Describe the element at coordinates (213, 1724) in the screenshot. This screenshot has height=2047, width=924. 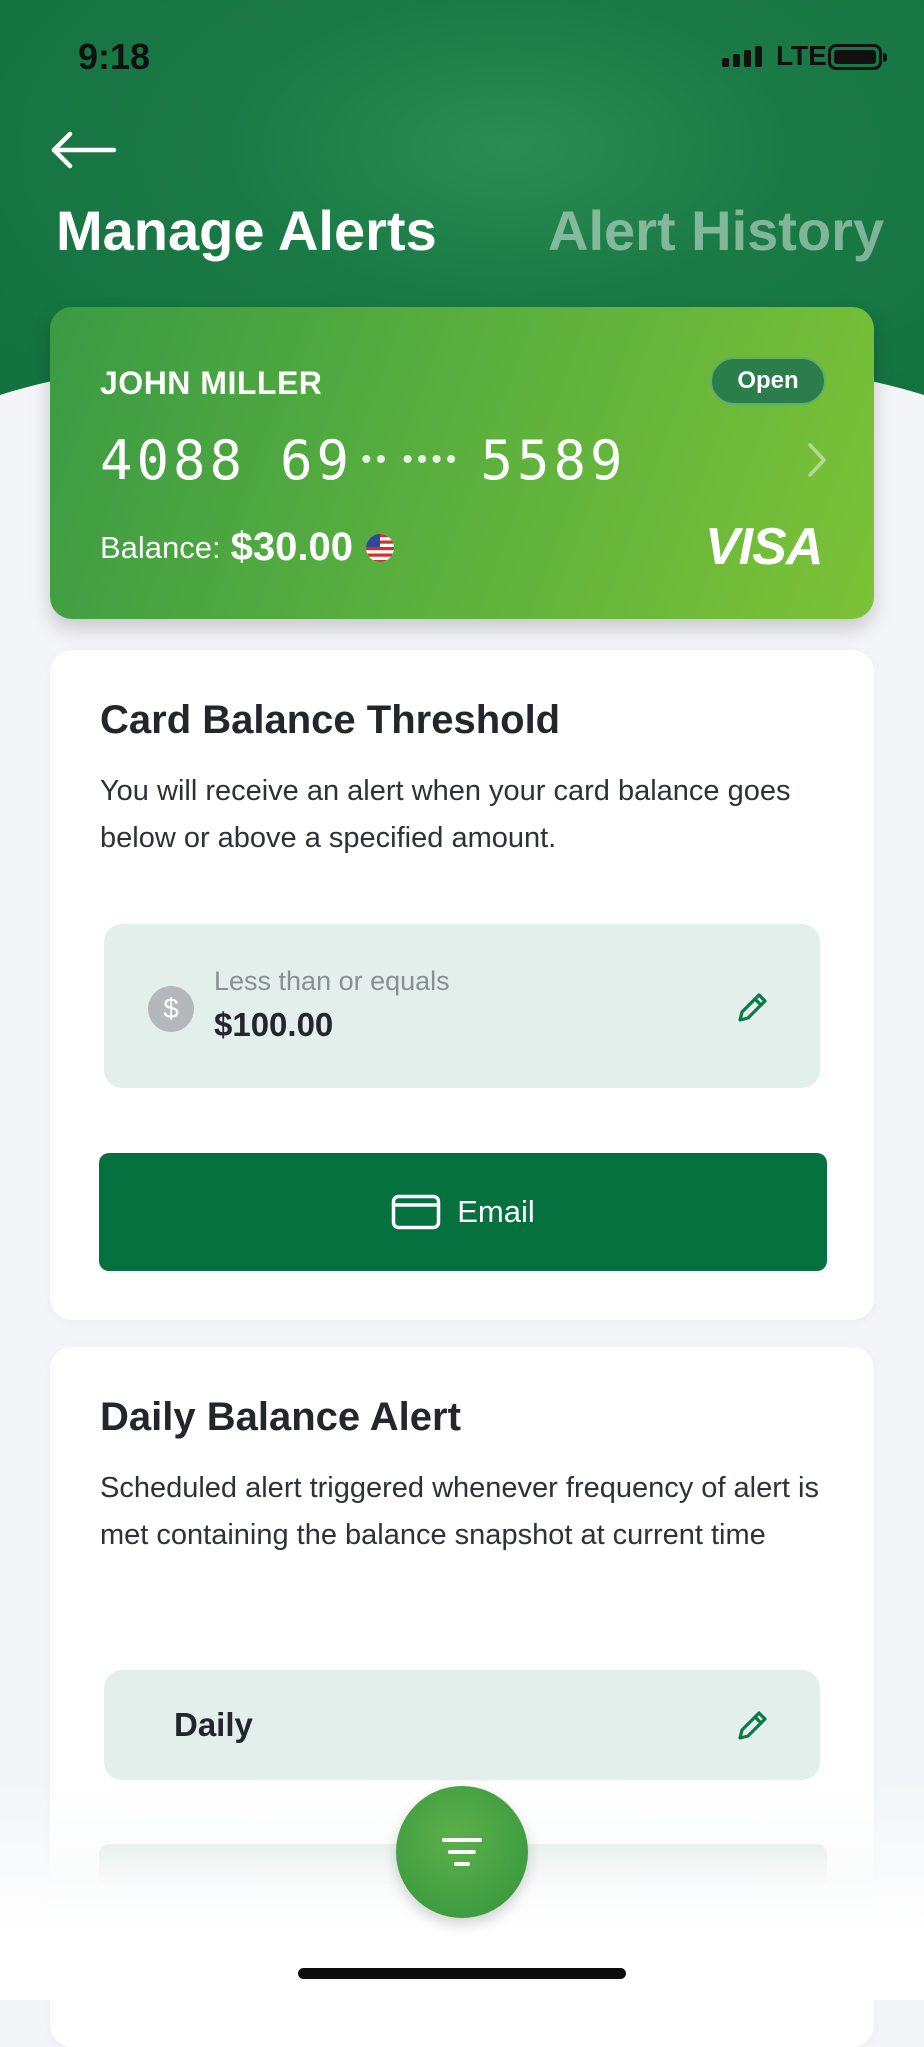
I see `frequency-value: Daily` at that location.